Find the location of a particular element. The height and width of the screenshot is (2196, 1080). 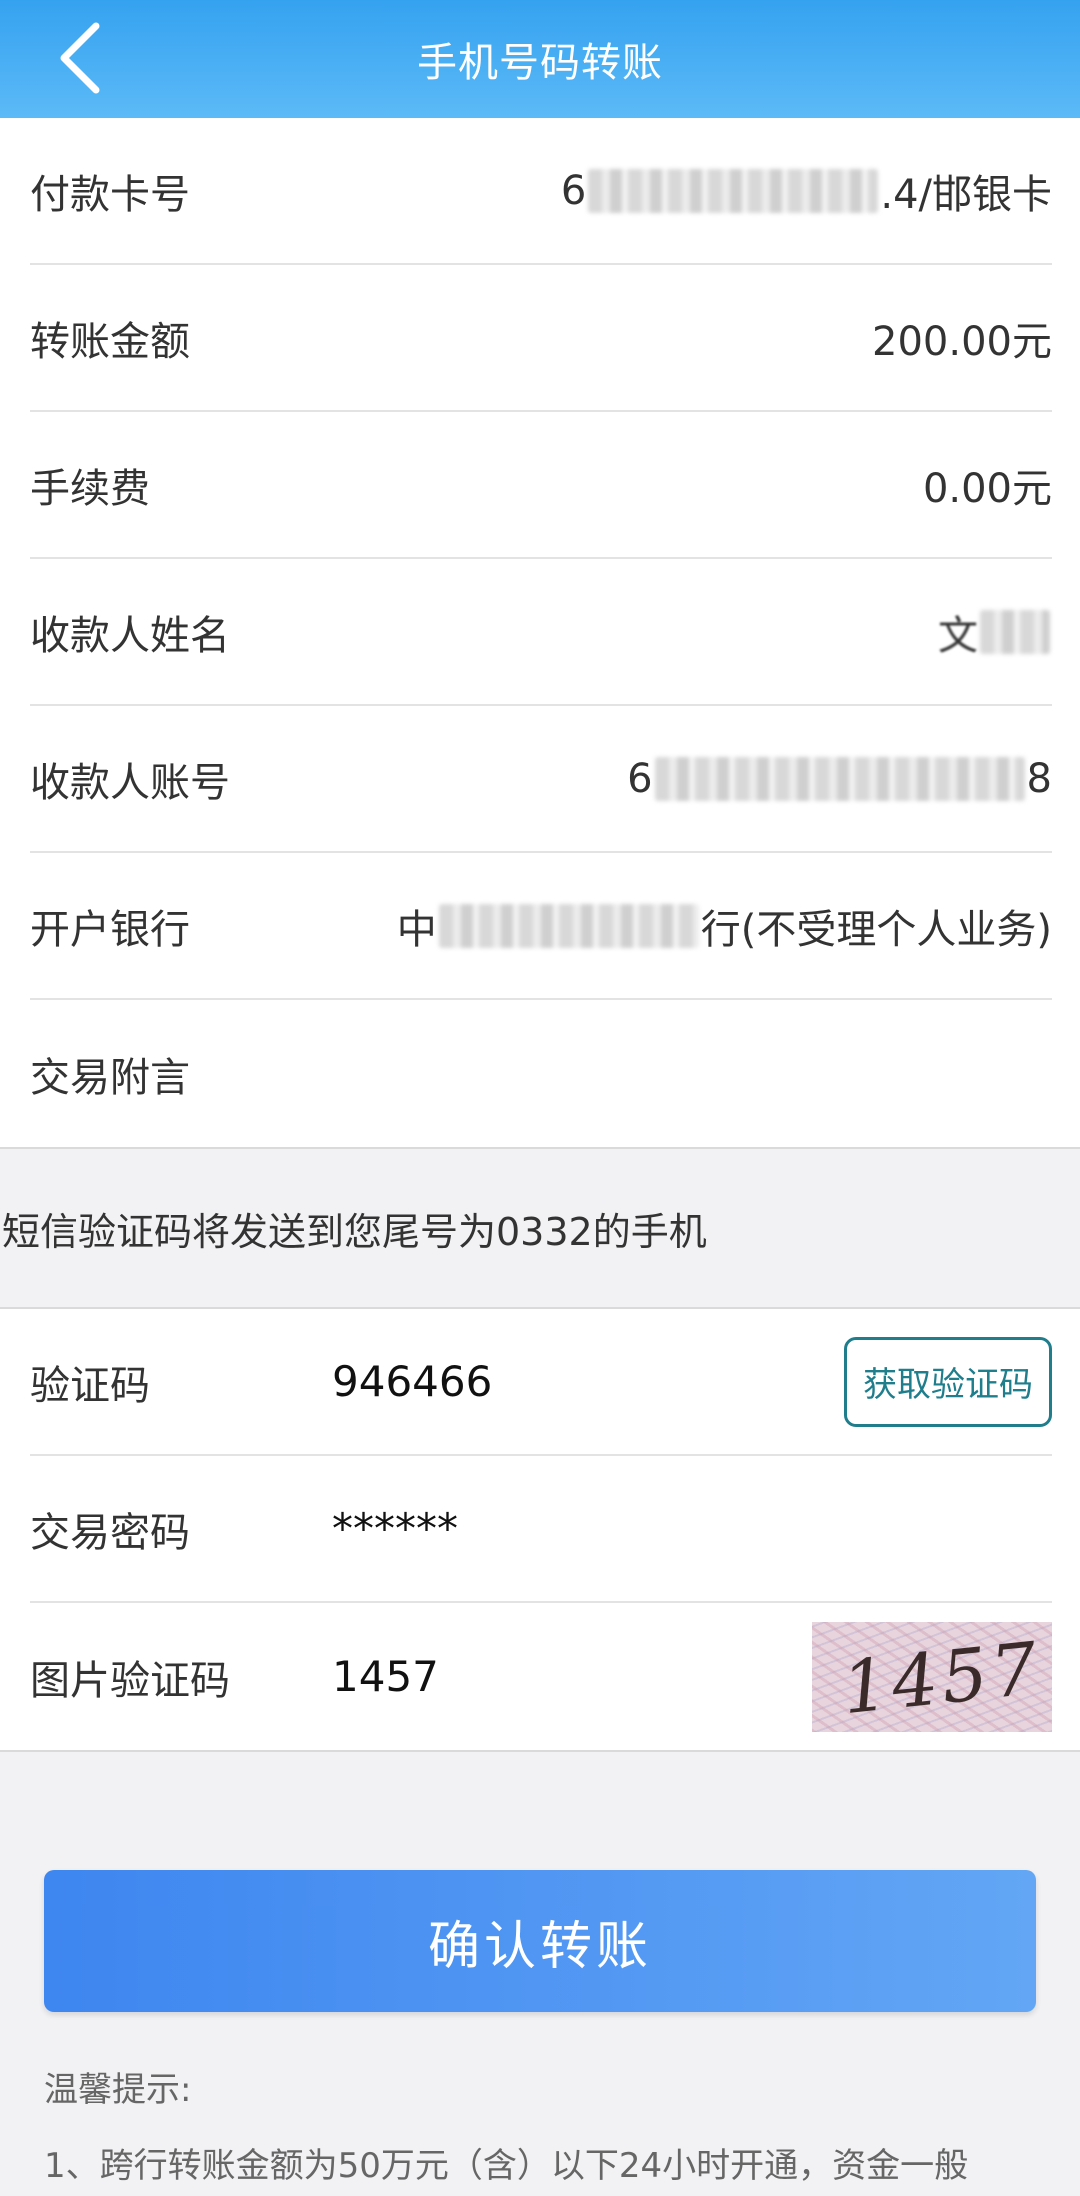

password-input: ****** is located at coordinates (692, 1528).